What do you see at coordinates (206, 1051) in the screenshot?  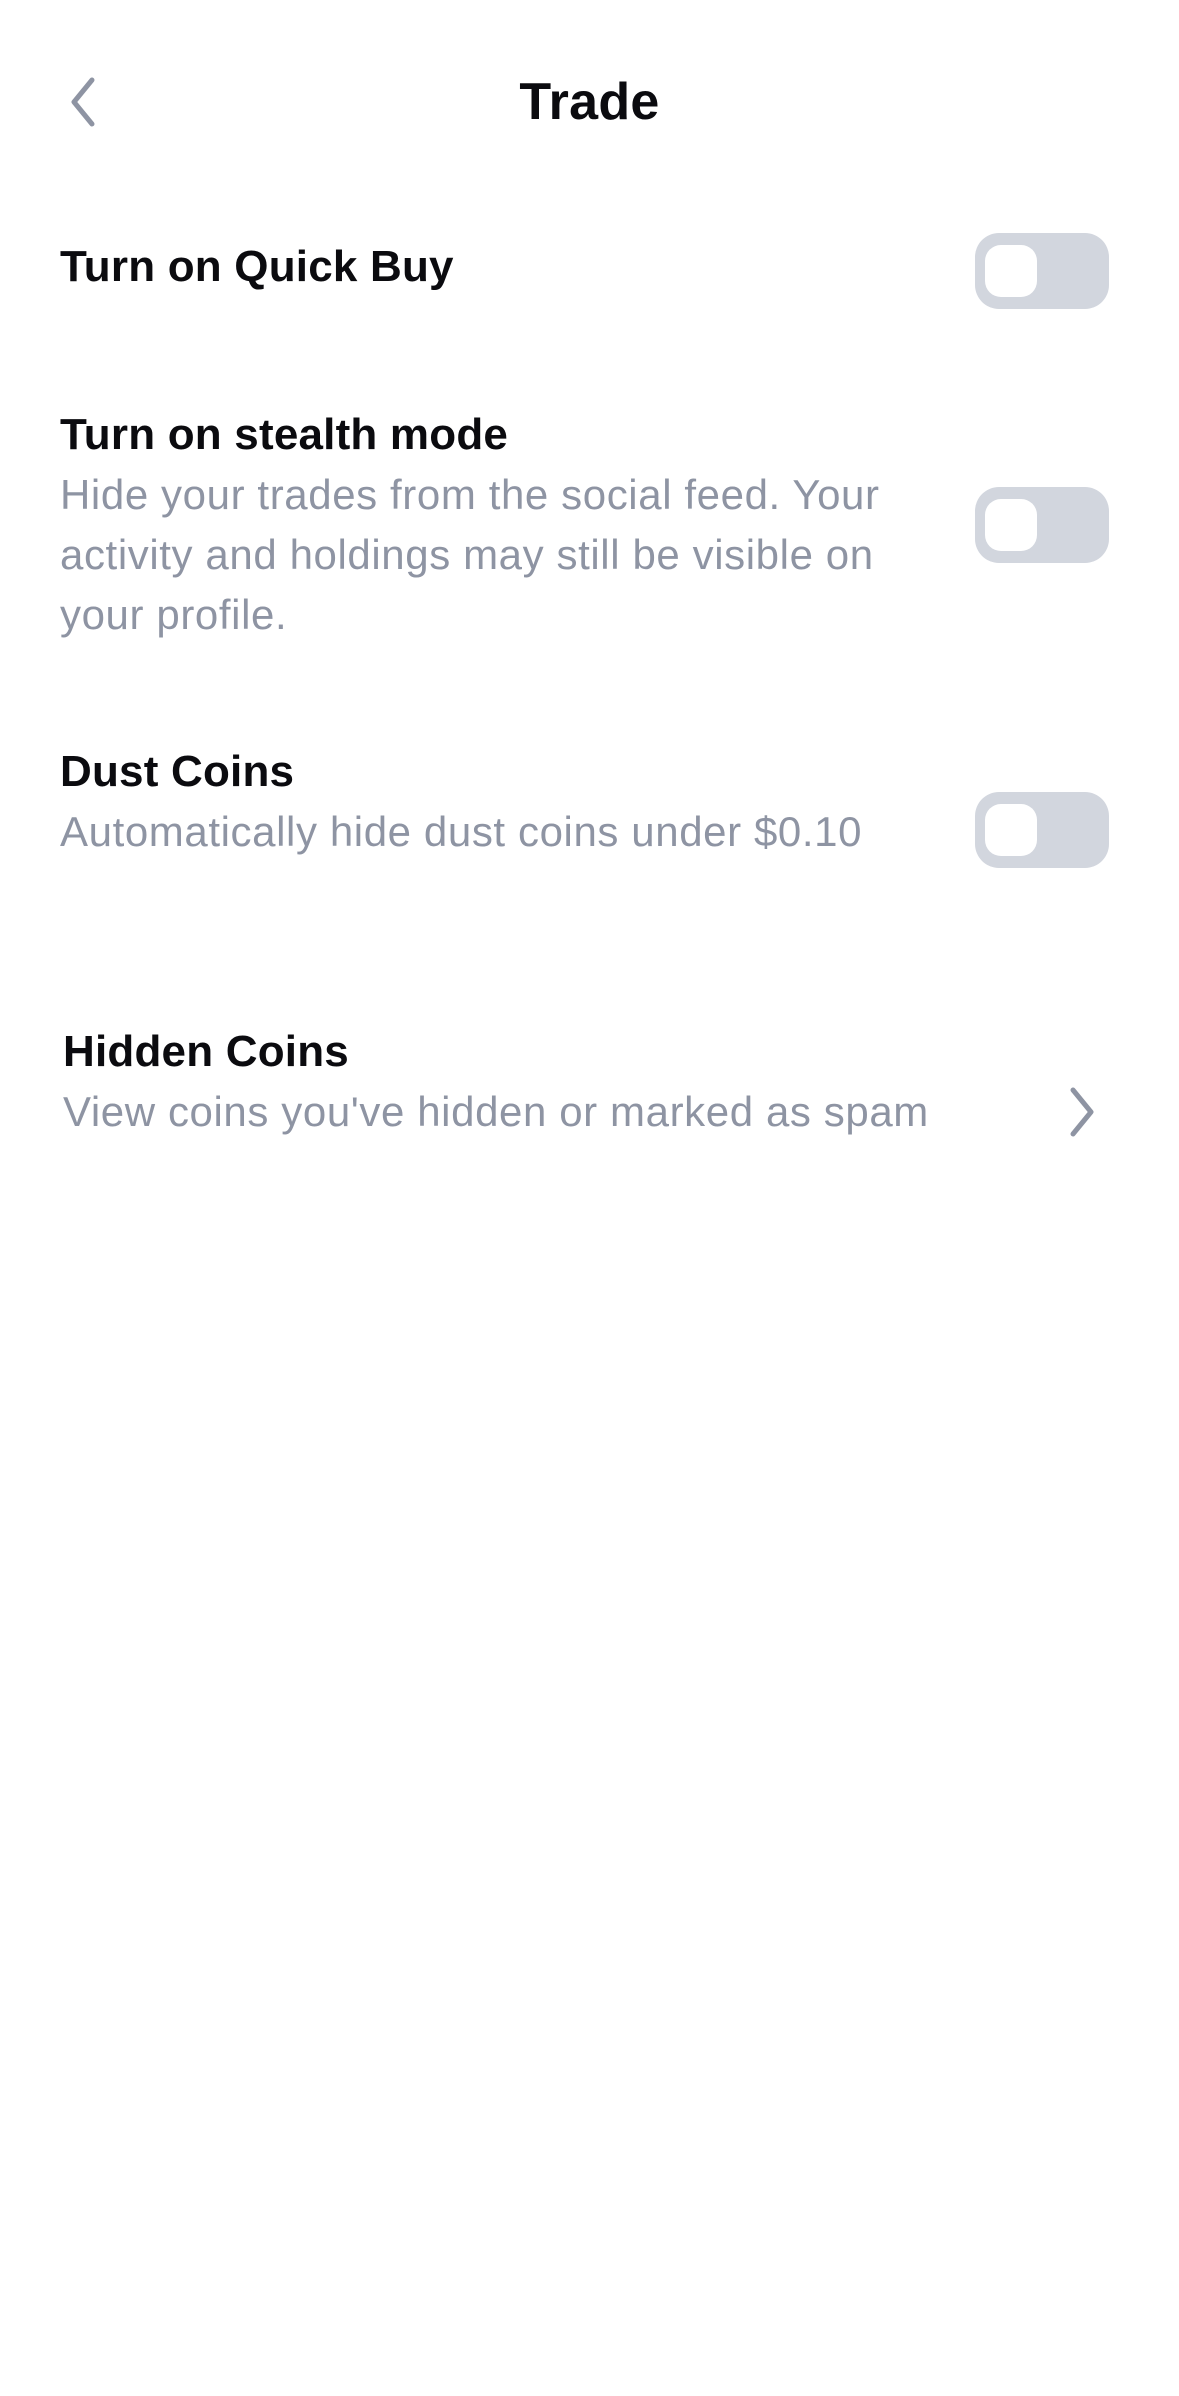 I see `hidden-coins-title: Hidden Coins` at bounding box center [206, 1051].